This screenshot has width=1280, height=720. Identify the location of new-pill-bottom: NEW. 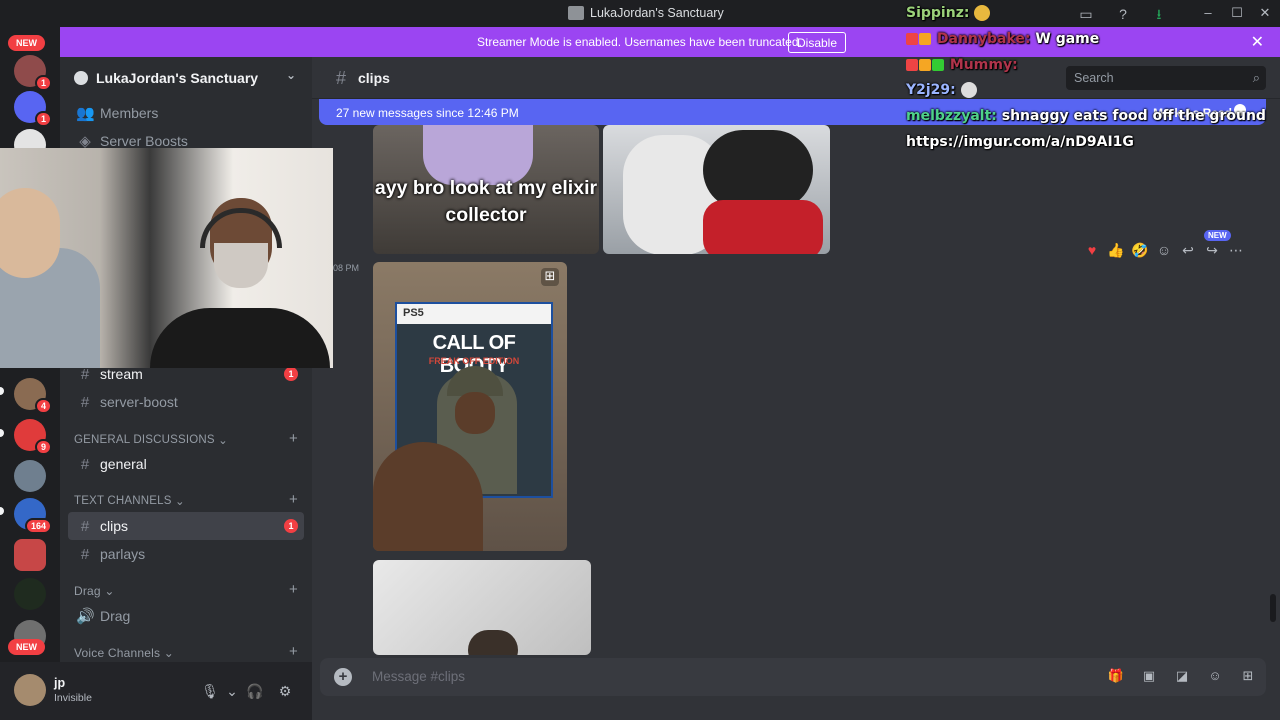
(26, 647).